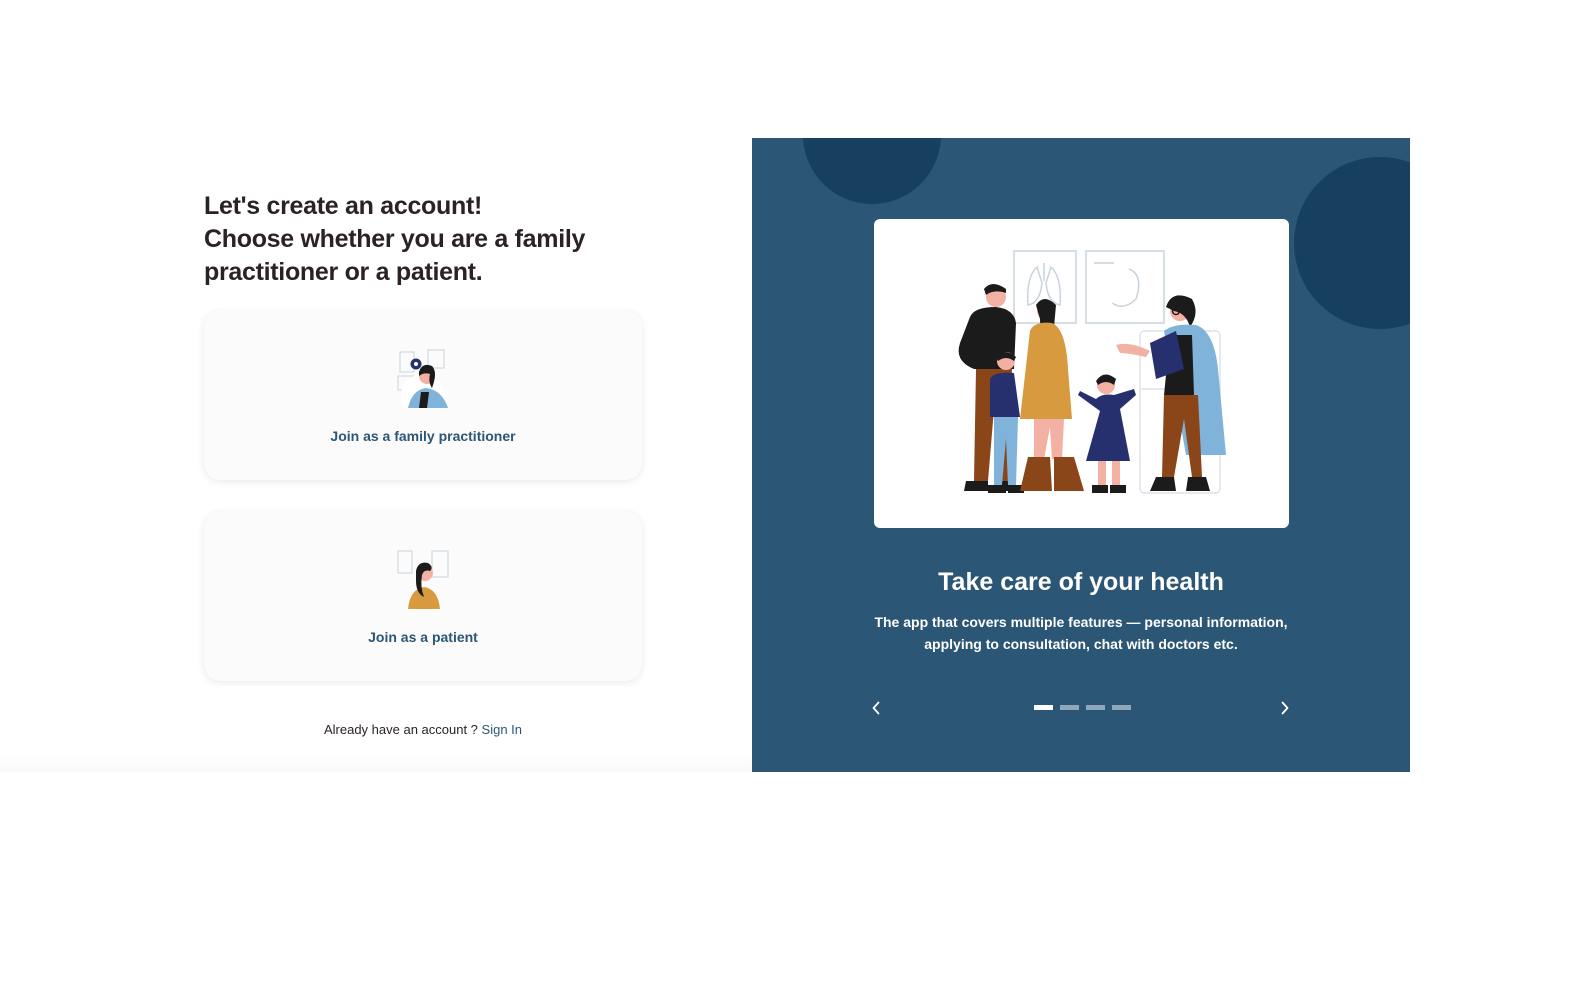  I want to click on family-with-doctor-illustration, so click(1092, 372).